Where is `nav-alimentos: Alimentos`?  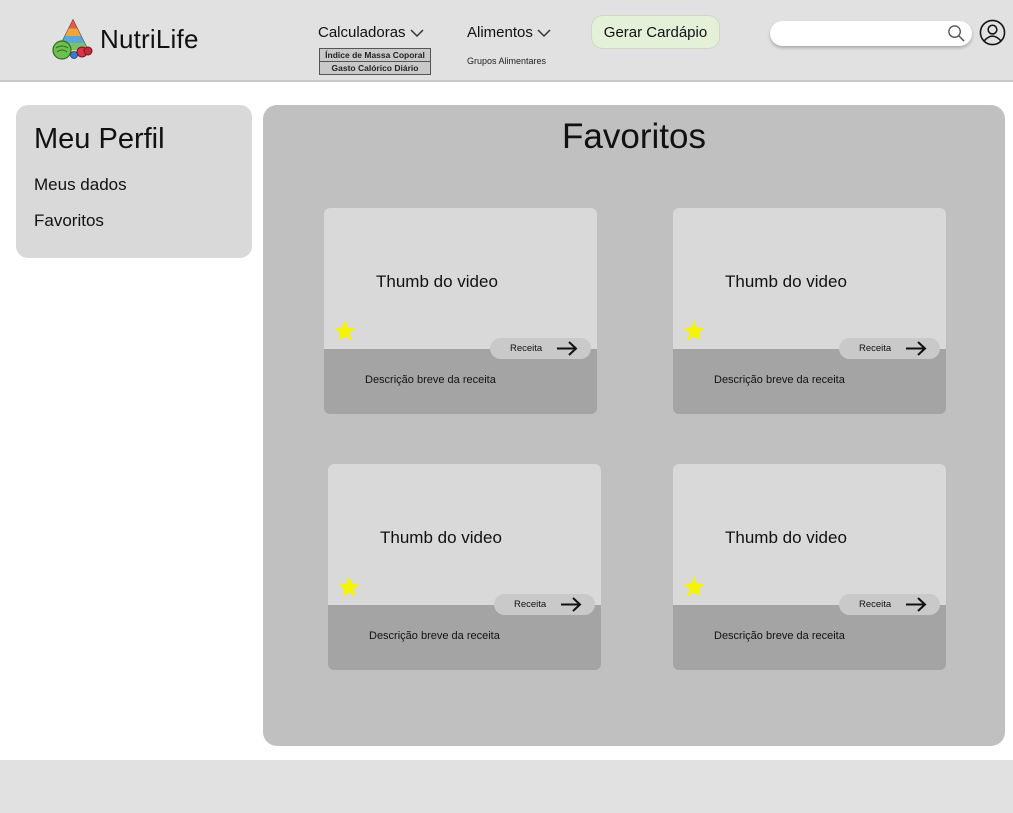
nav-alimentos: Alimentos is located at coordinates (509, 32).